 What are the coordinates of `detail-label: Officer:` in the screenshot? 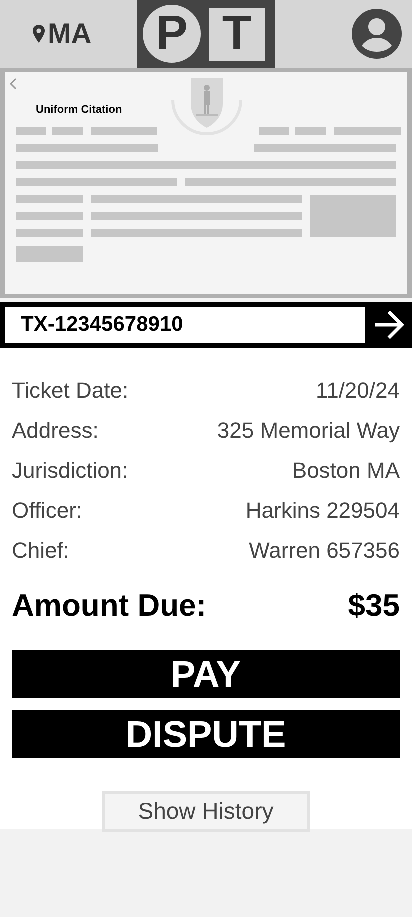 It's located at (47, 510).